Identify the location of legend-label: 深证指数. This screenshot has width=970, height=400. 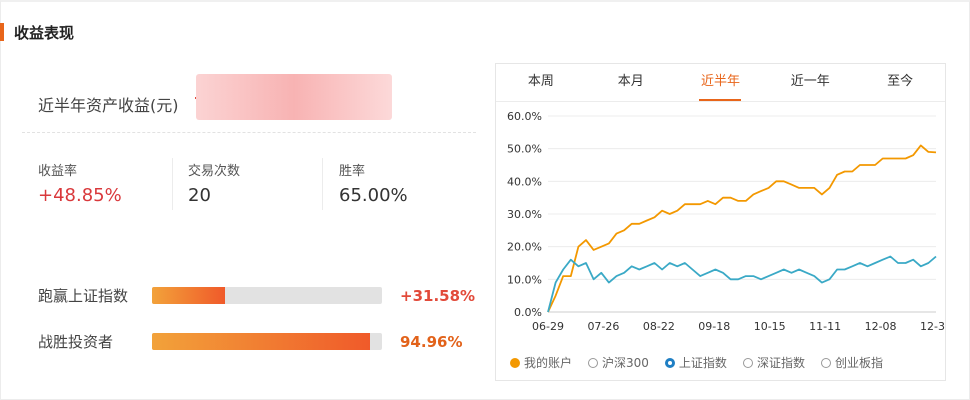
(780, 363).